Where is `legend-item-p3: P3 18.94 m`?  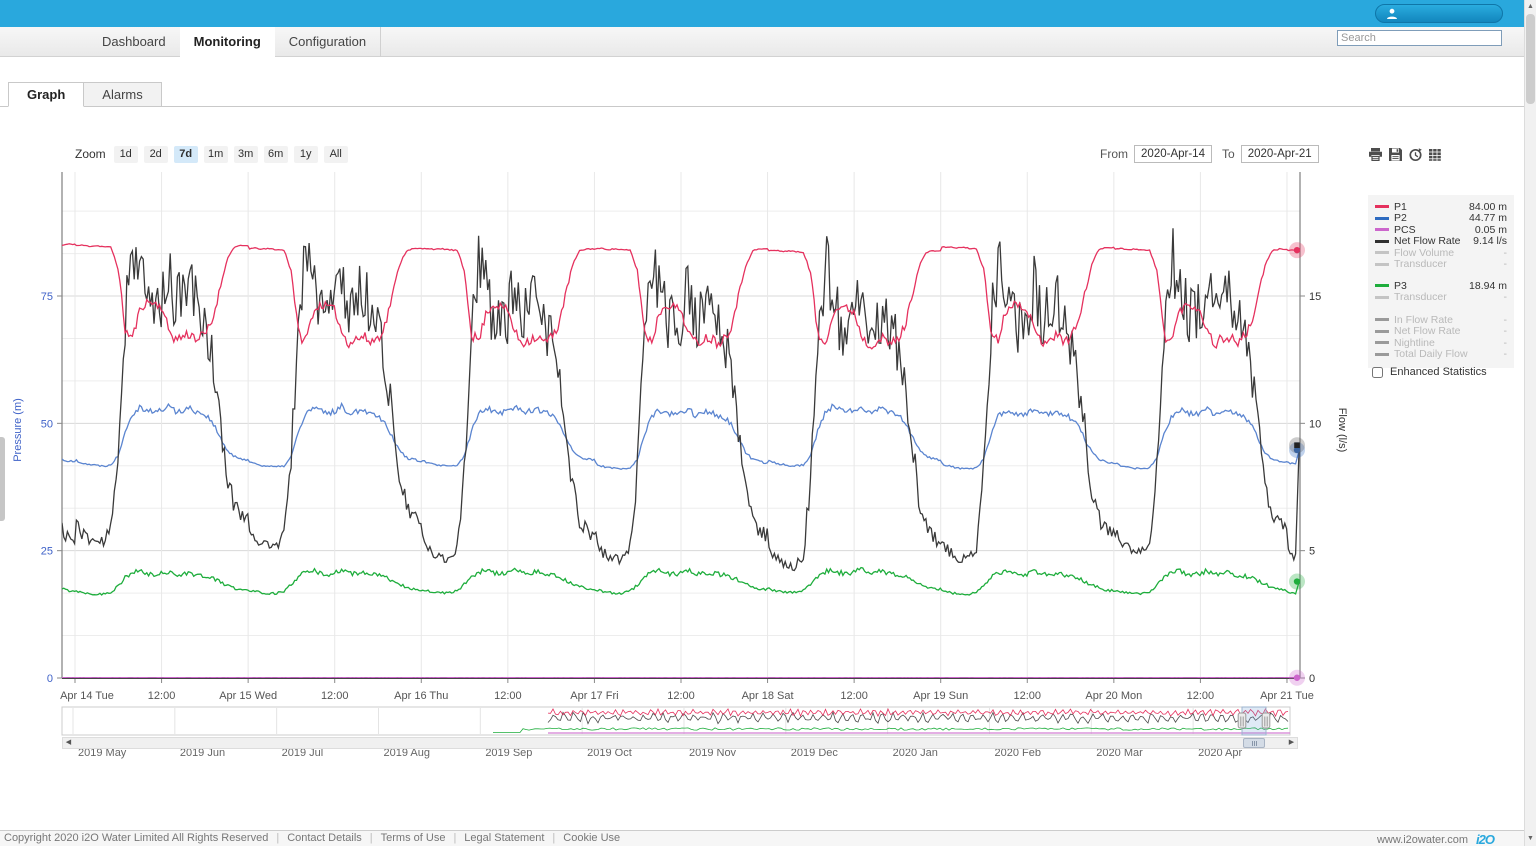
legend-item-p3: P3 18.94 m is located at coordinates (1441, 286).